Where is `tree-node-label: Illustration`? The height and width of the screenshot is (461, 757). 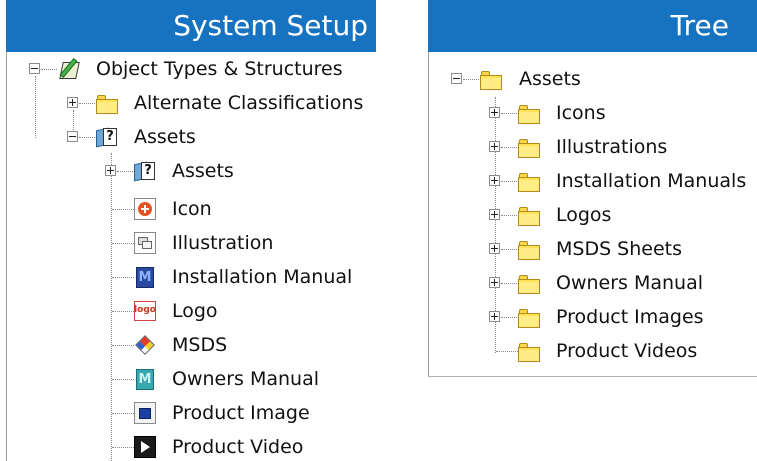 tree-node-label: Illustration is located at coordinates (223, 243).